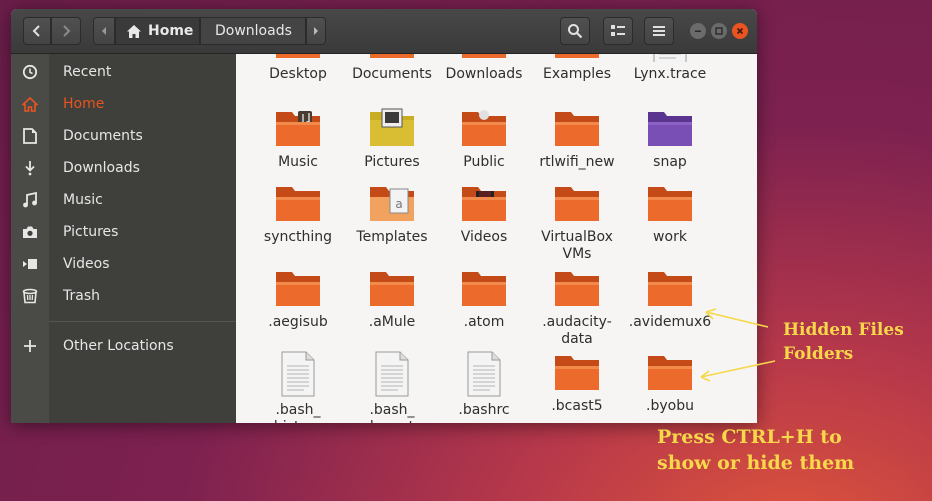 This screenshot has height=501, width=932. Describe the element at coordinates (103, 136) in the screenshot. I see `sidebar-item-label: Documents` at that location.